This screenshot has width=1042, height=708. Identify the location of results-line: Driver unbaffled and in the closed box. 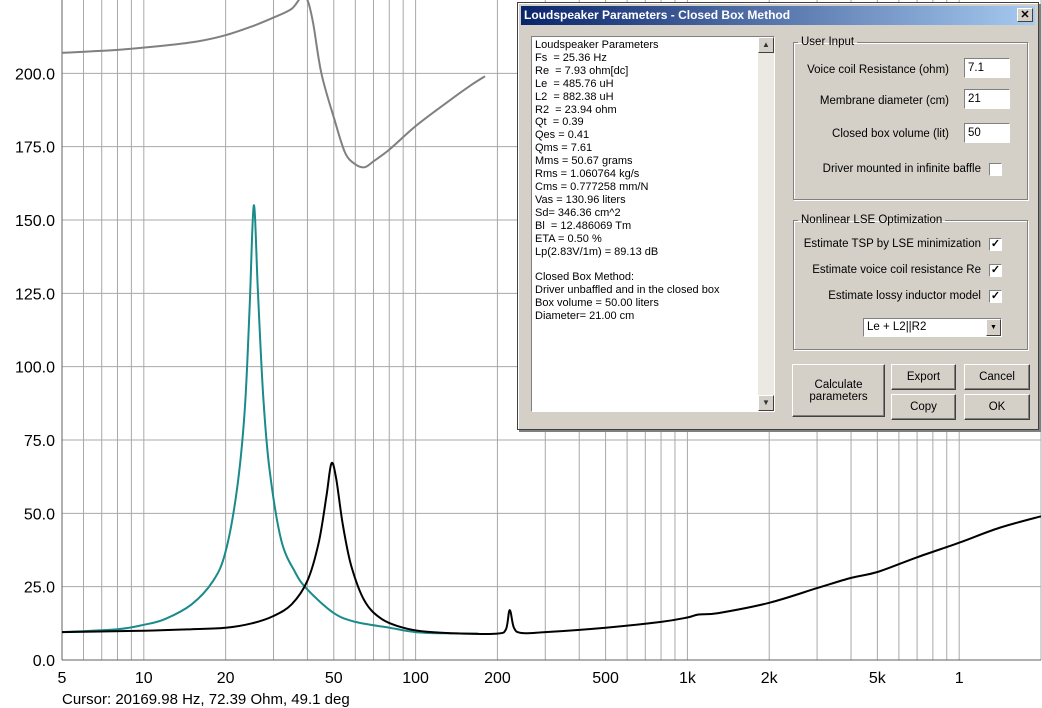
(627, 290).